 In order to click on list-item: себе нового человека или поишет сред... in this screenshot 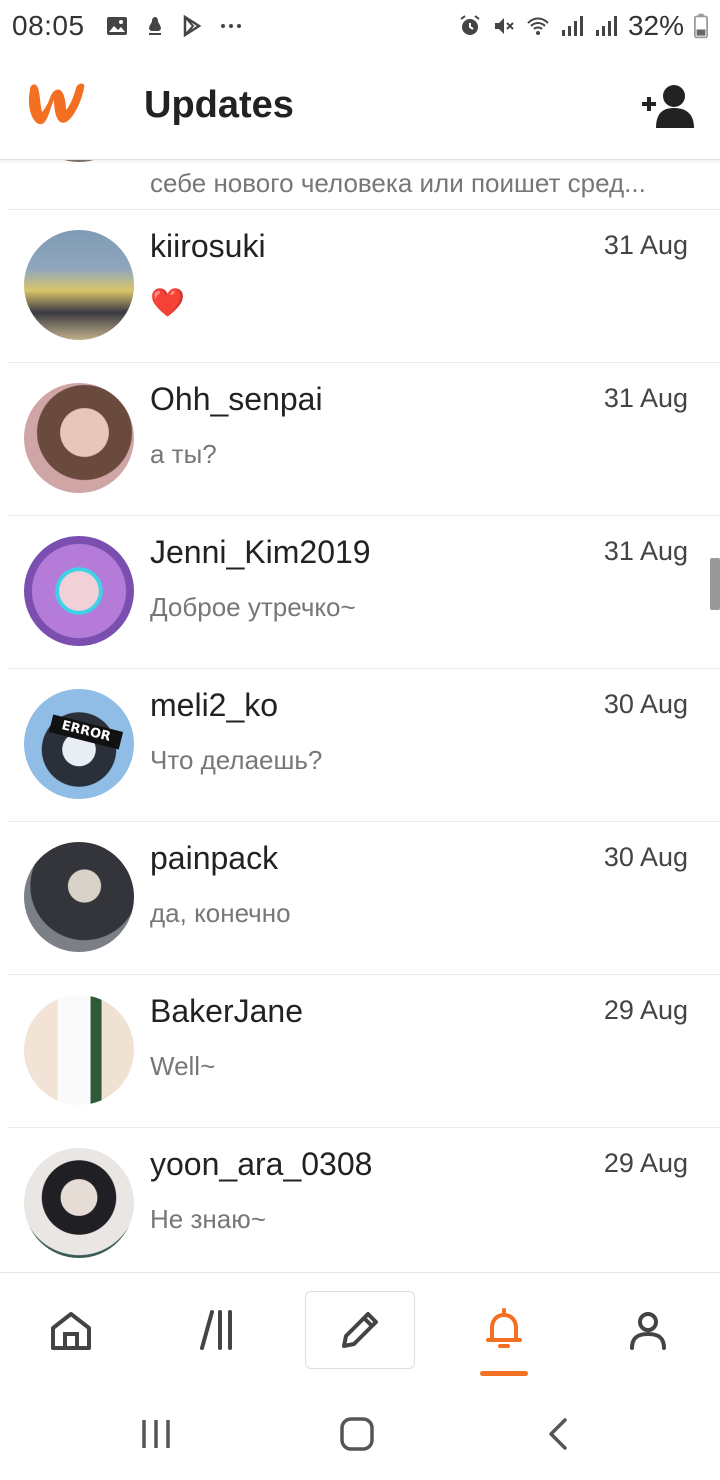, I will do `click(364, 185)`.